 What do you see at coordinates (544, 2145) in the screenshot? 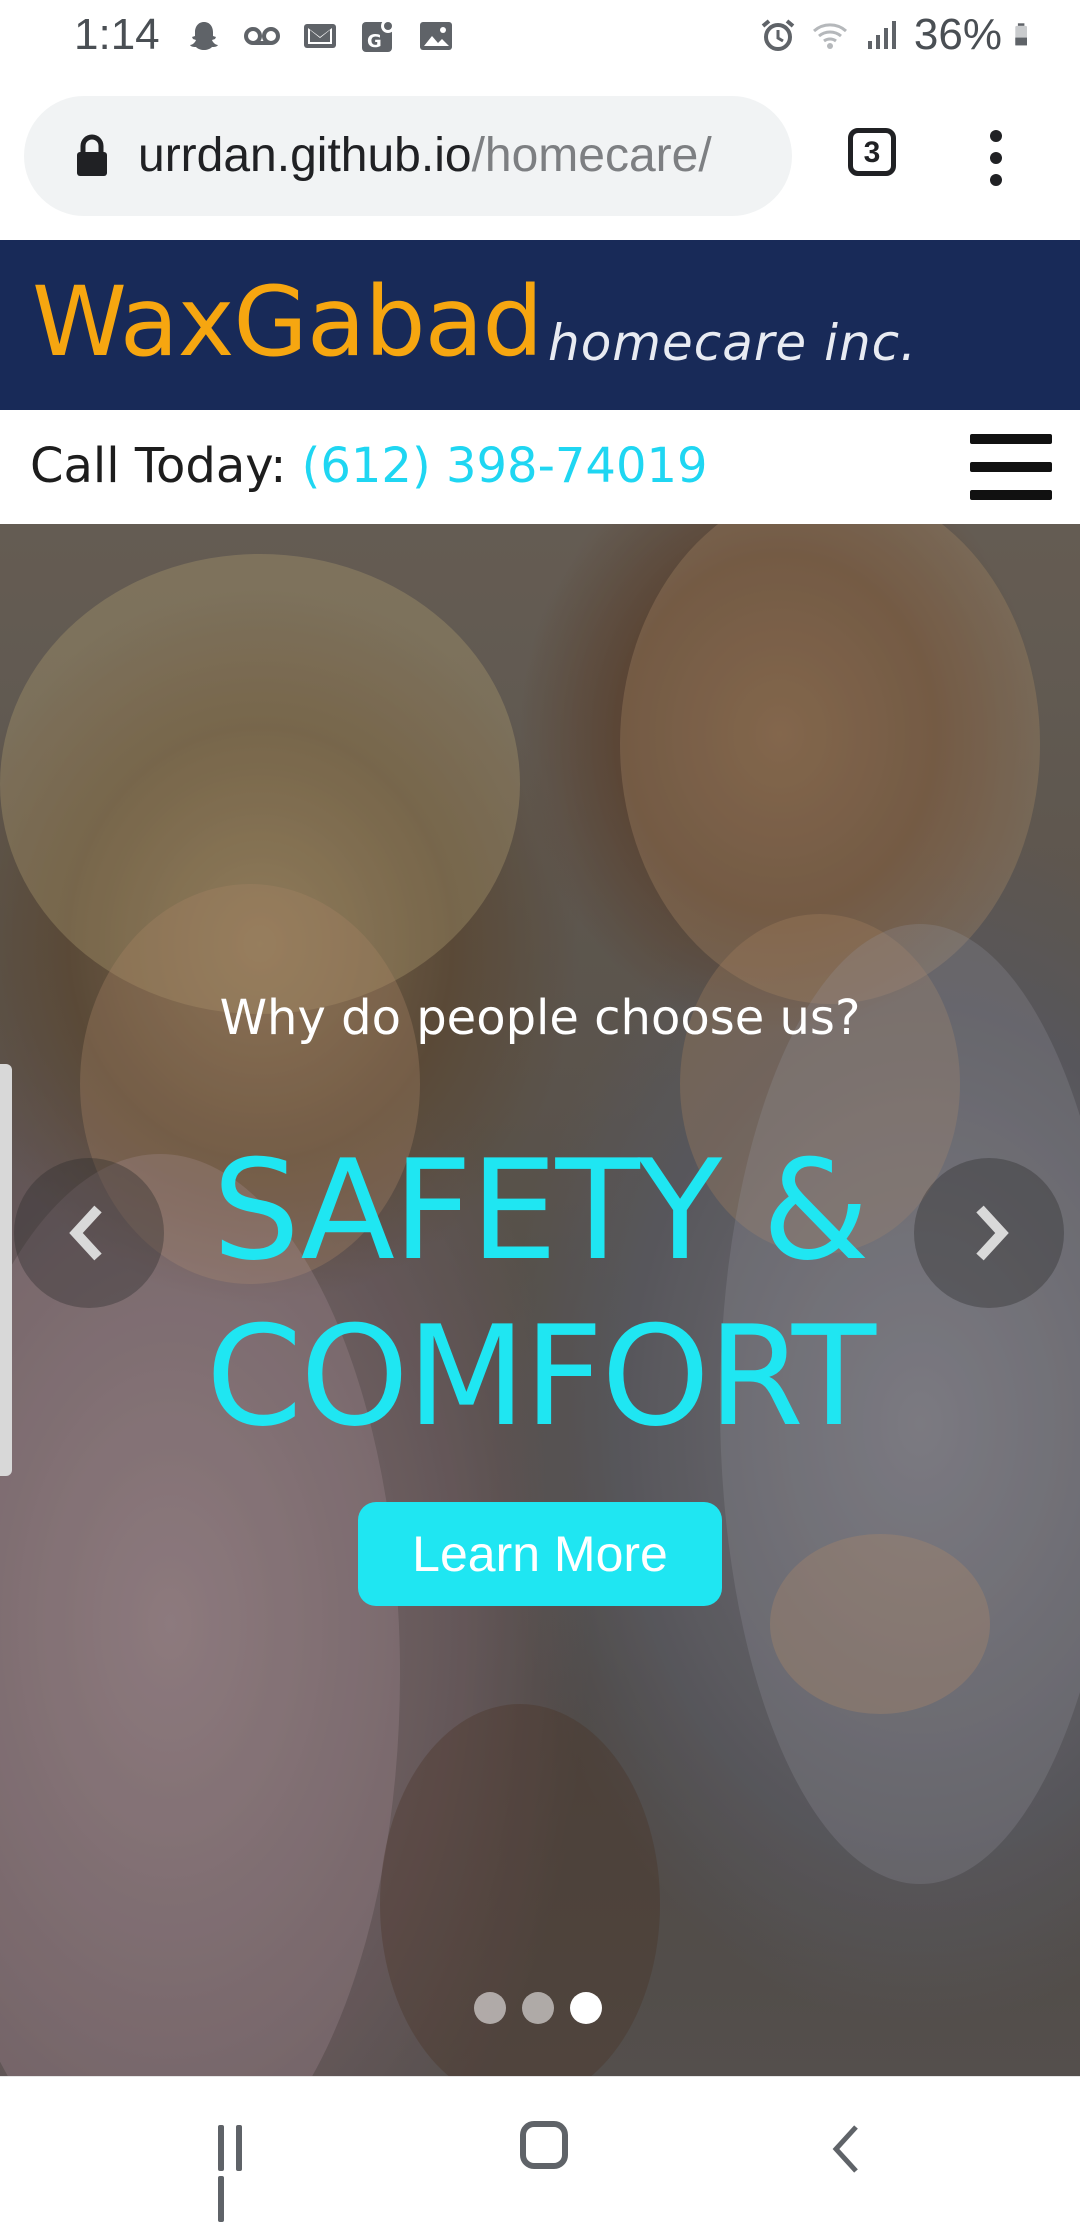
I see `home-button` at bounding box center [544, 2145].